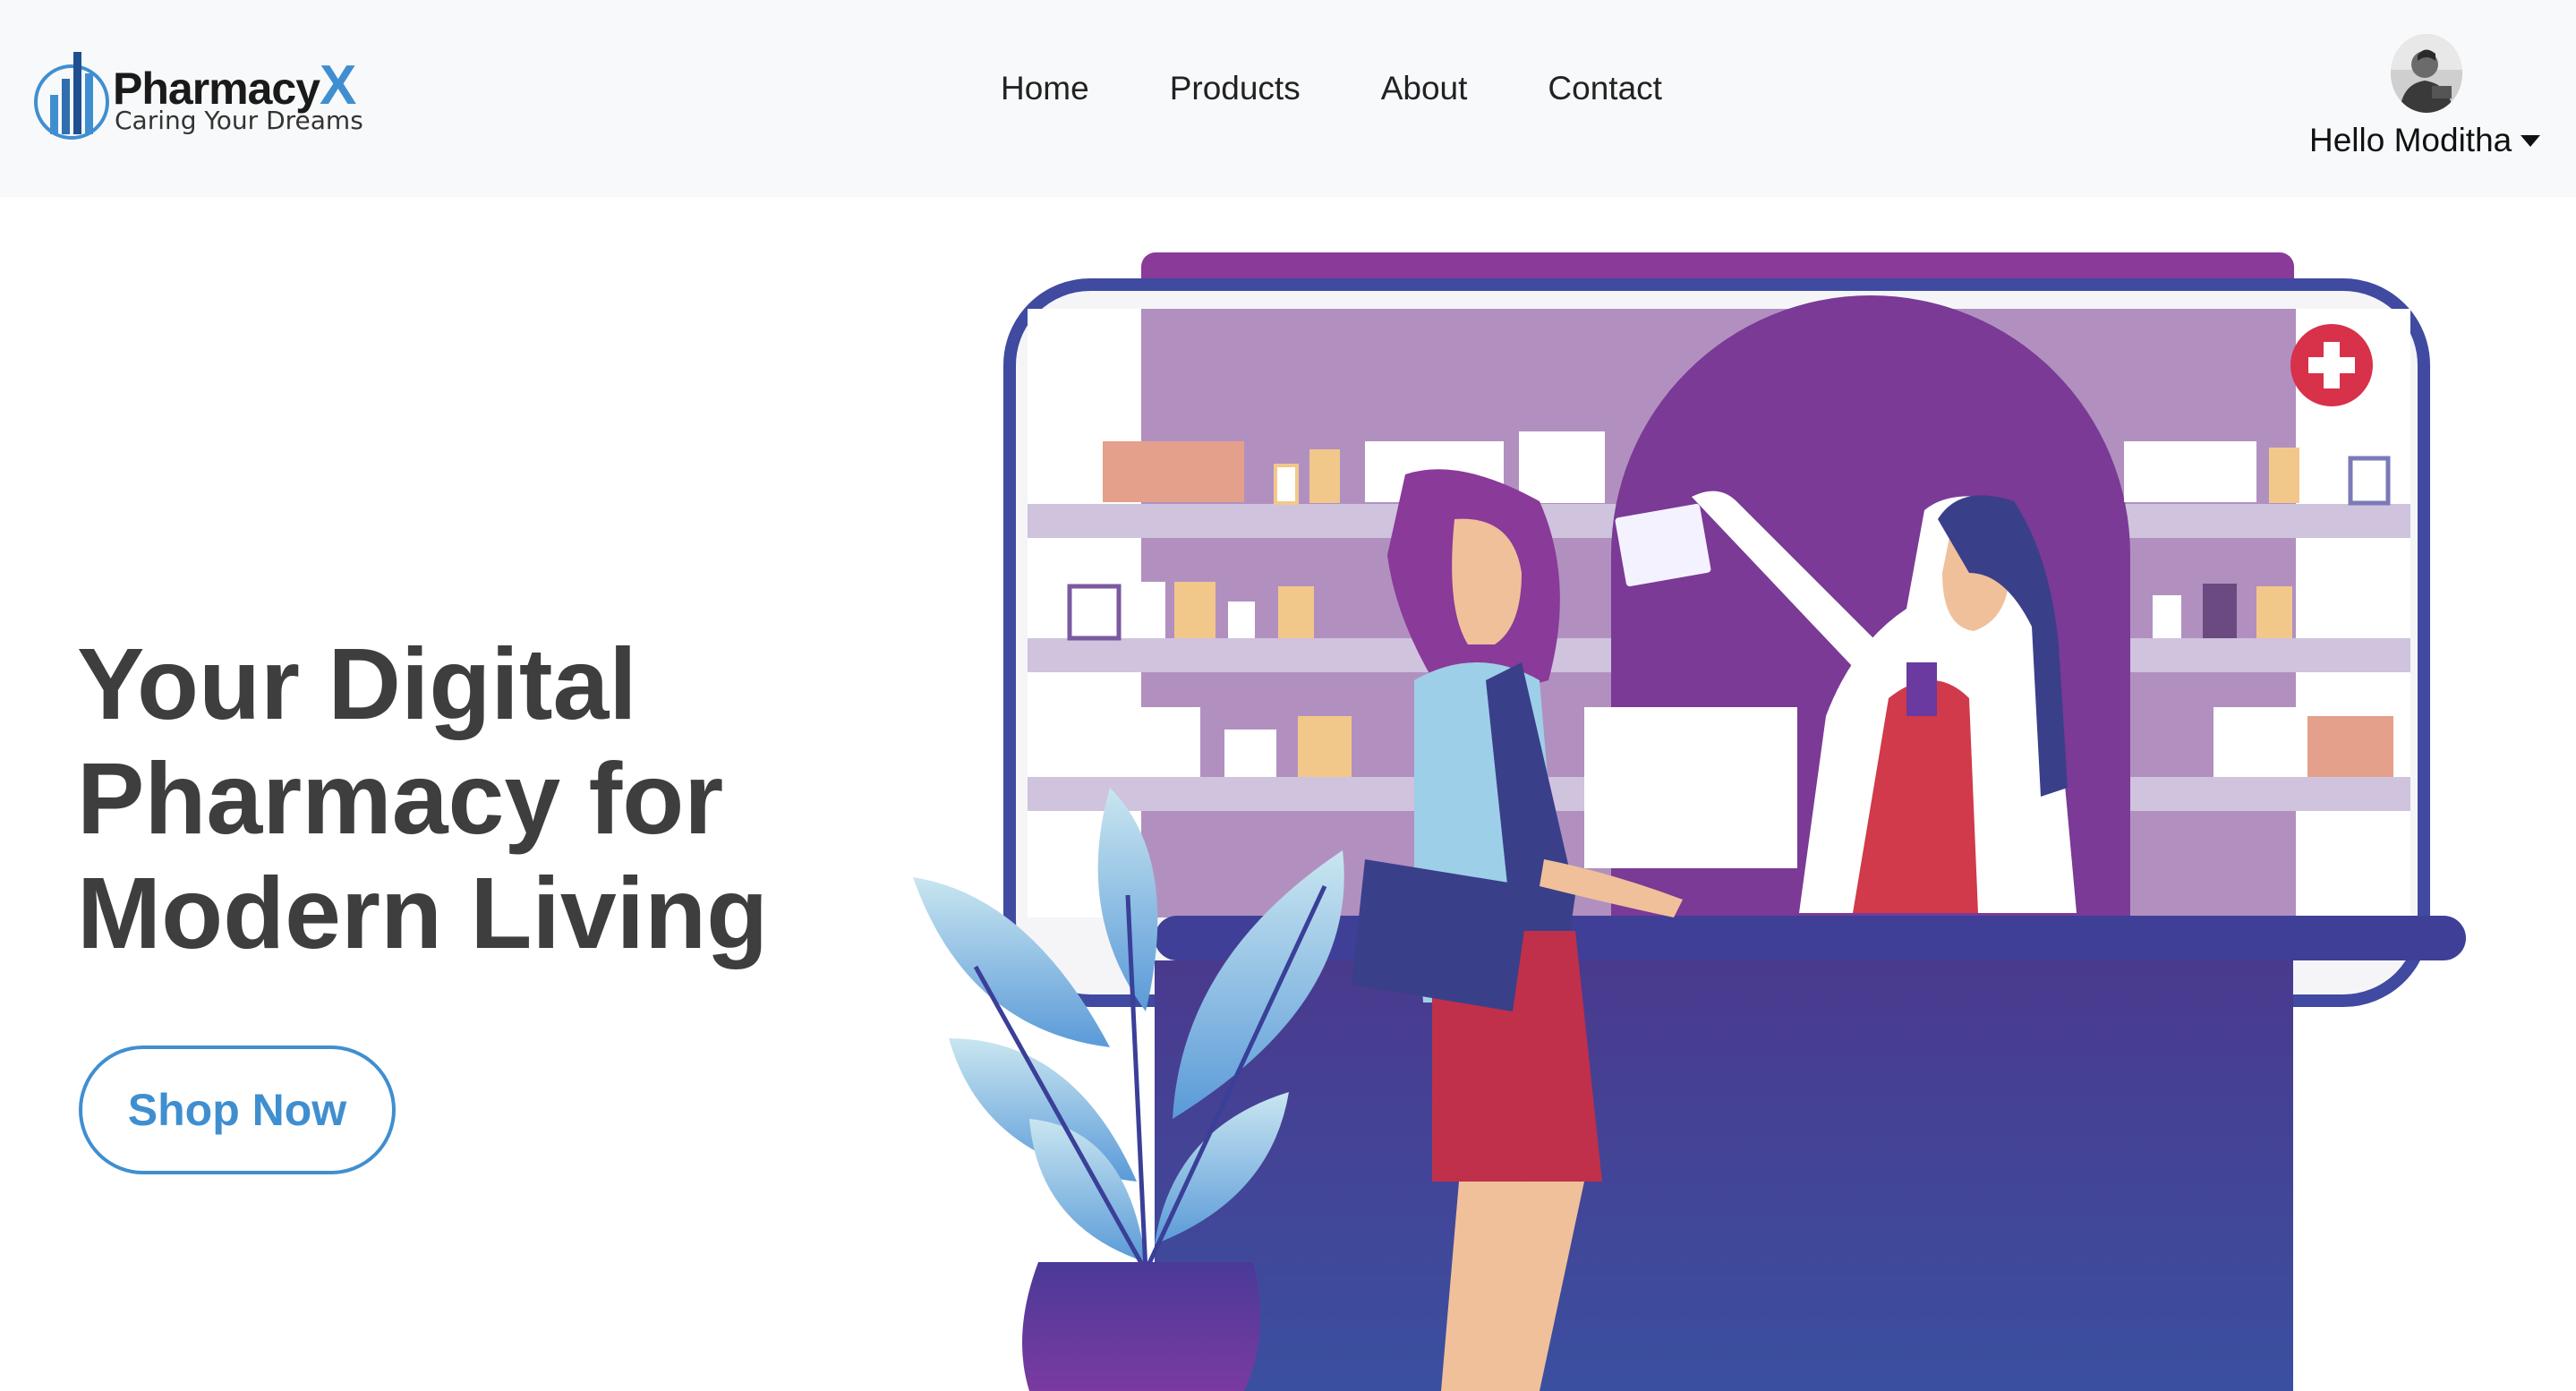  Describe the element at coordinates (423, 798) in the screenshot. I see `hero-title: Your Digital Pharmacy for Modern Living` at that location.